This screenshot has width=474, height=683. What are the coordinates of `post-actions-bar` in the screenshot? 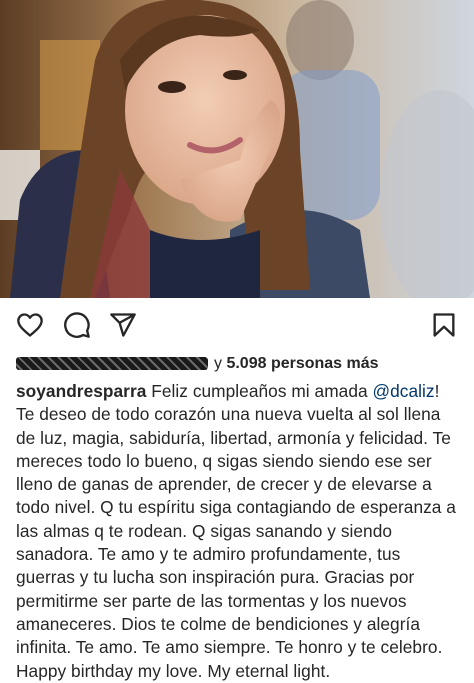 It's located at (237, 324).